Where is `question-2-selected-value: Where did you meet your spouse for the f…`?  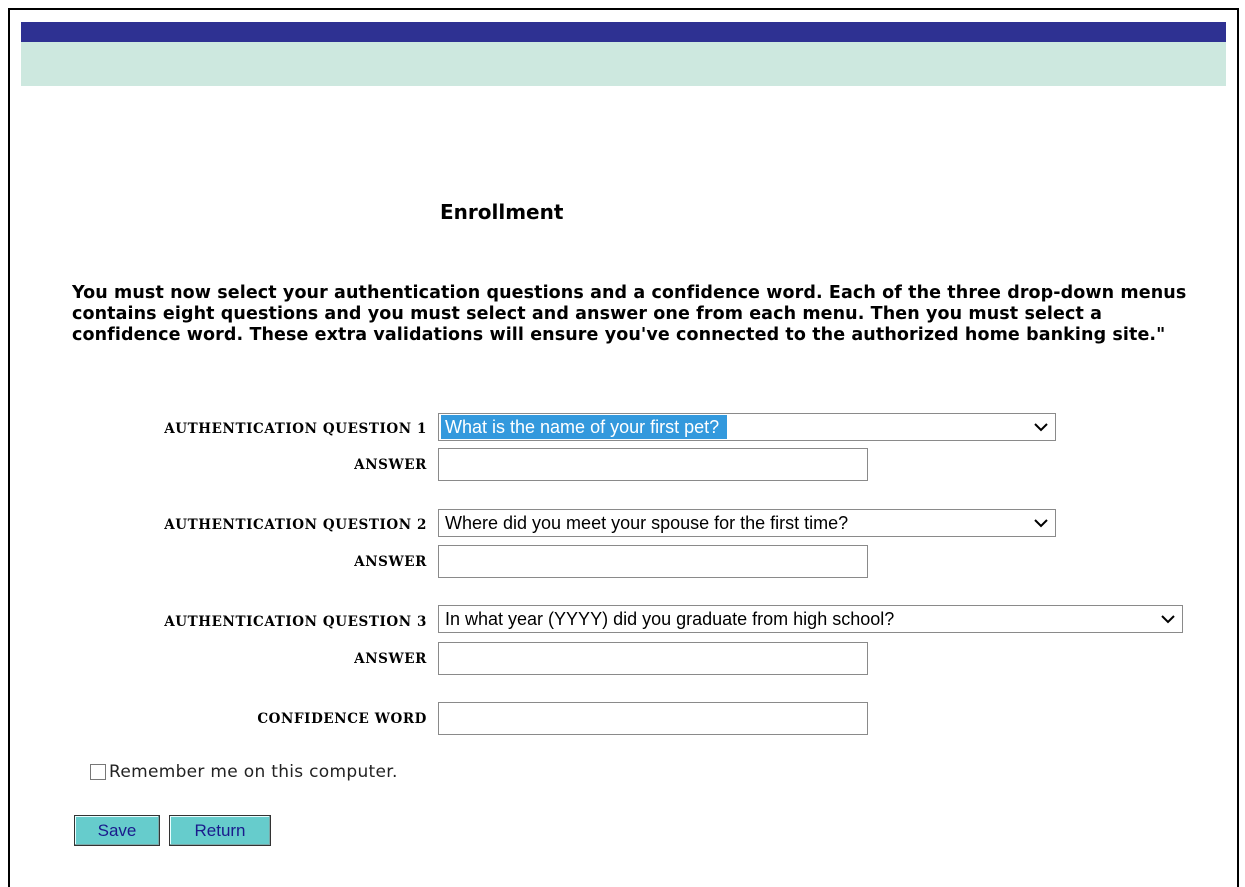
question-2-selected-value: Where did you meet your spouse for the f… is located at coordinates (647, 523).